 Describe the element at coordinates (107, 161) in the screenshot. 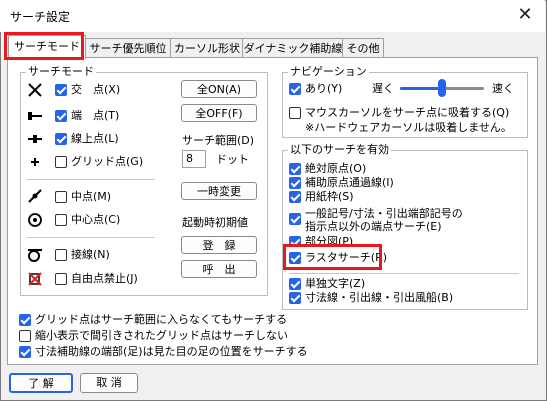

I see `label-grid-point: グリッド点(G)` at that location.